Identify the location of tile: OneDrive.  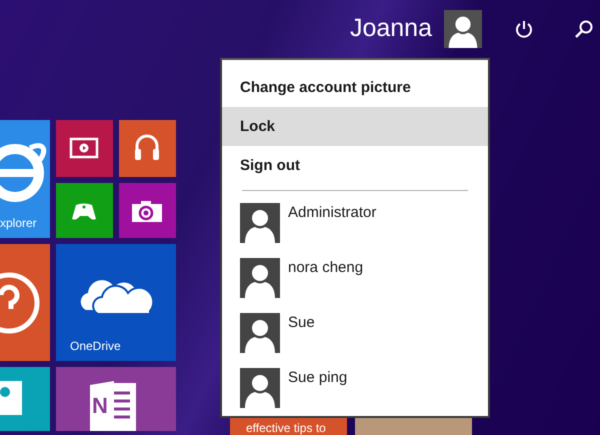
(116, 302).